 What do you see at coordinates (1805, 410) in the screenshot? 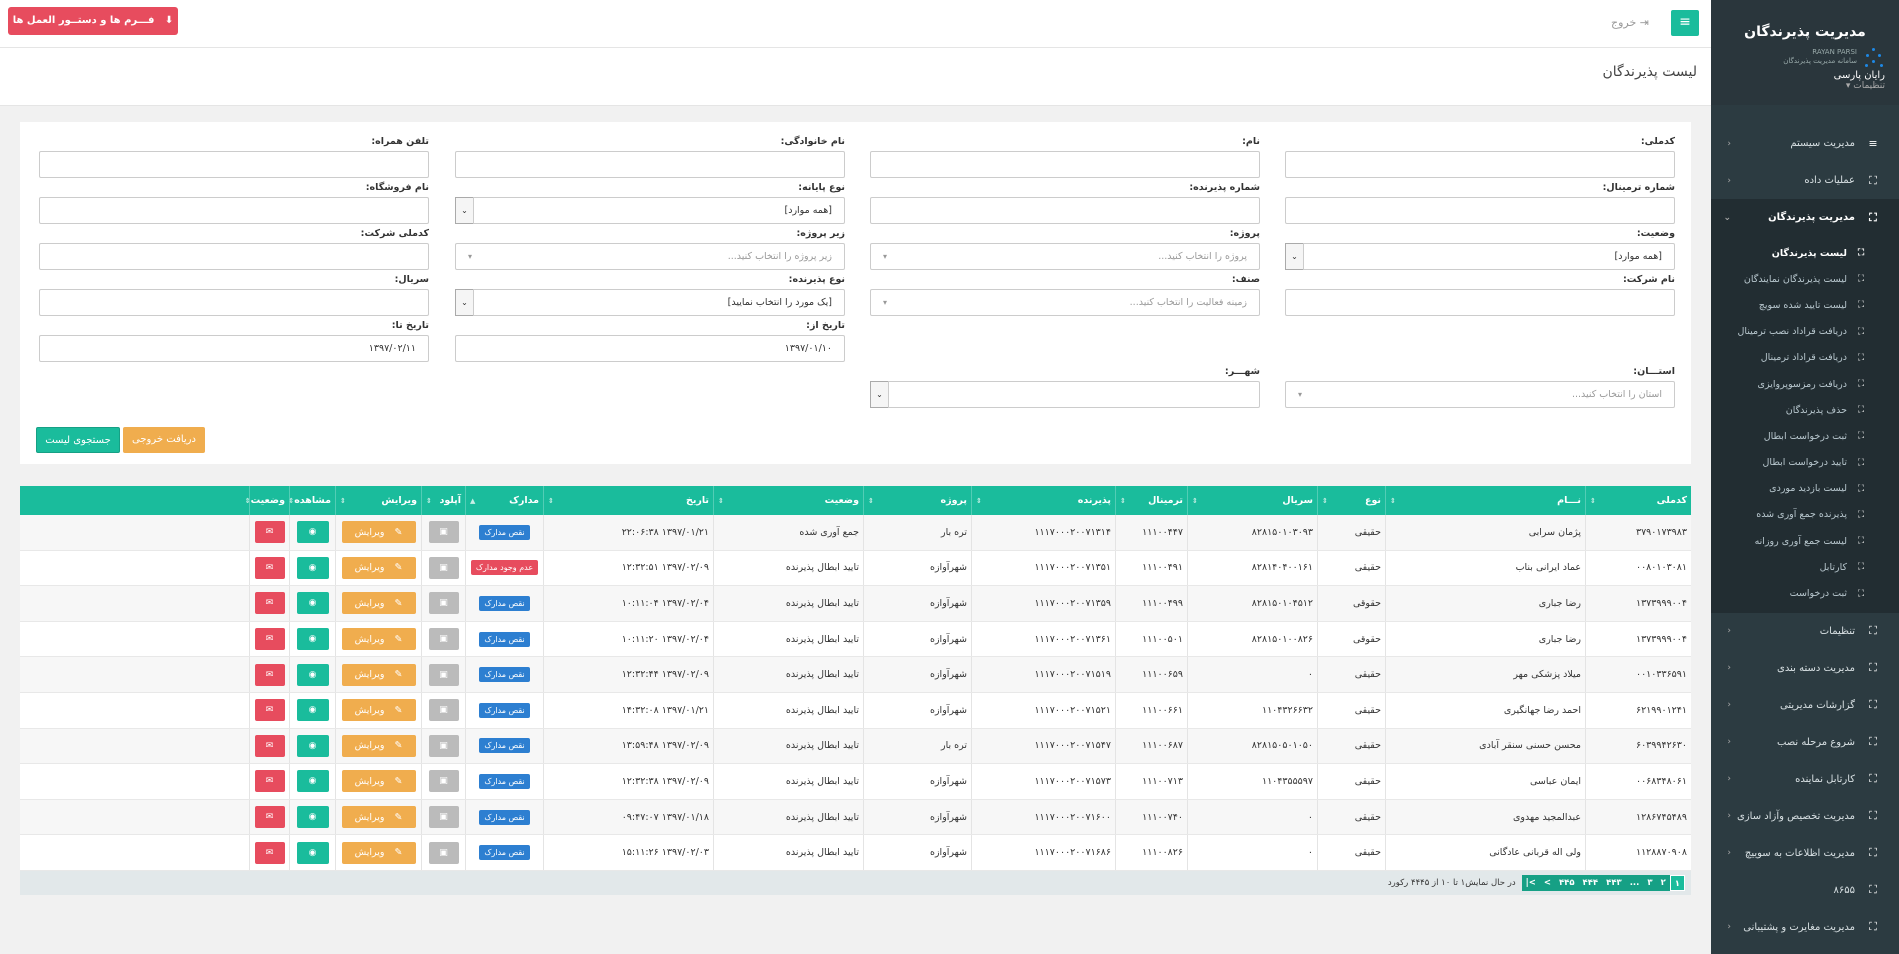
I see `sidebar-subitem: ⛶ حذف پذیرندگان` at bounding box center [1805, 410].